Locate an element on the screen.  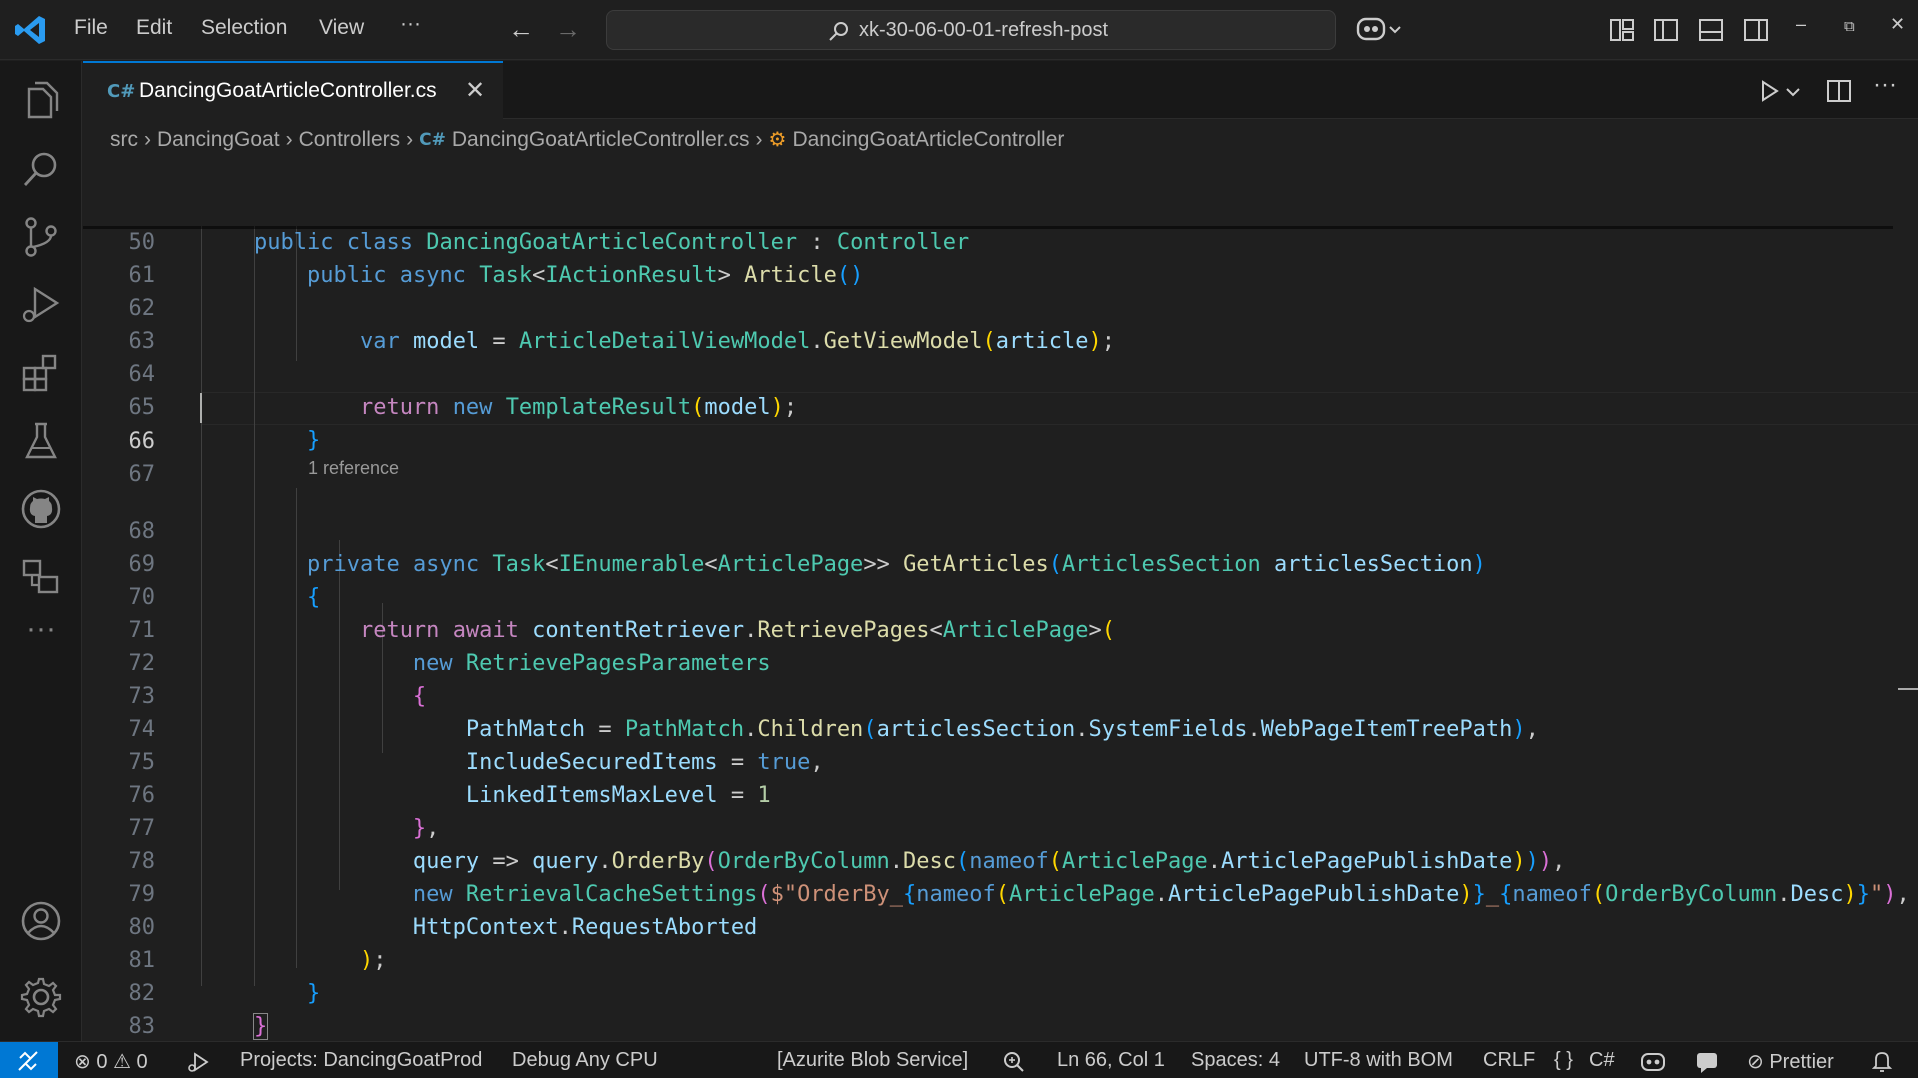
azurite-blob-service: [Azurite Blob Service] is located at coordinates (872, 1060).